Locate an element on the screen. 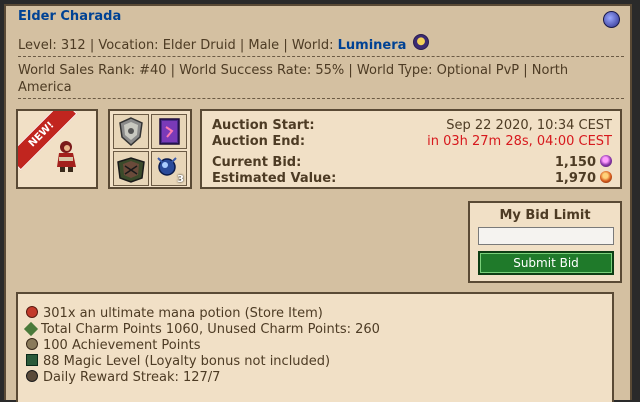 The height and width of the screenshot is (402, 640). tibia-coin-icon is located at coordinates (606, 161).